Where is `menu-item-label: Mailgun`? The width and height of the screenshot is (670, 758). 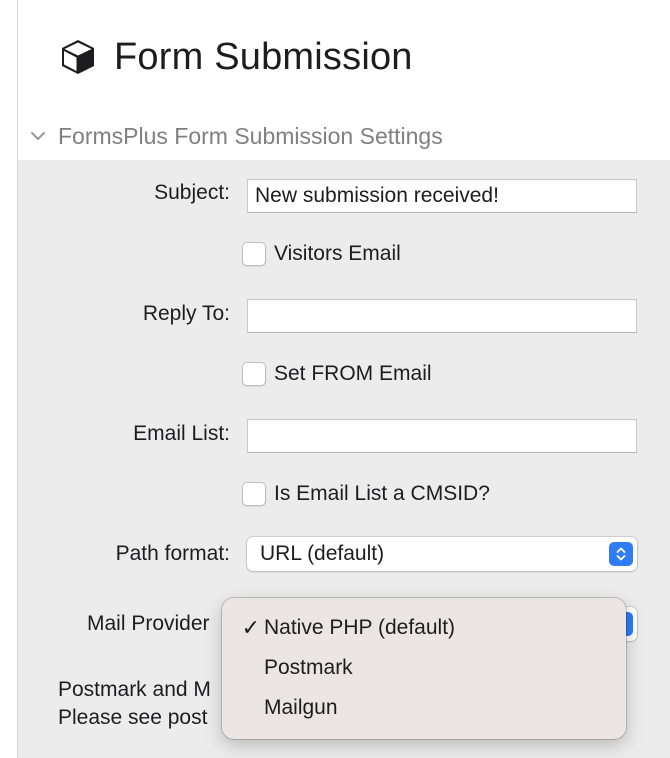
menu-item-label: Mailgun is located at coordinates (301, 707).